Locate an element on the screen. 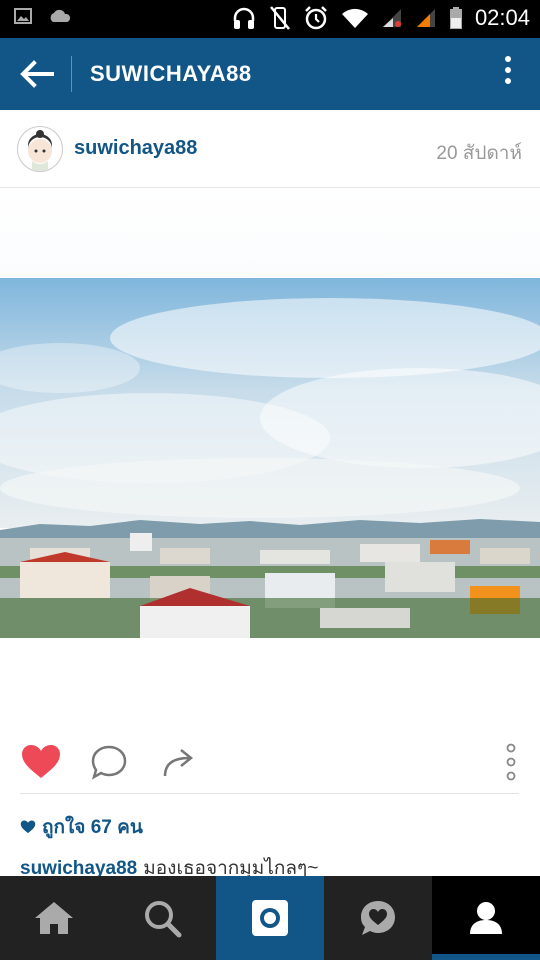  vibrate-off-icon is located at coordinates (279, 18).